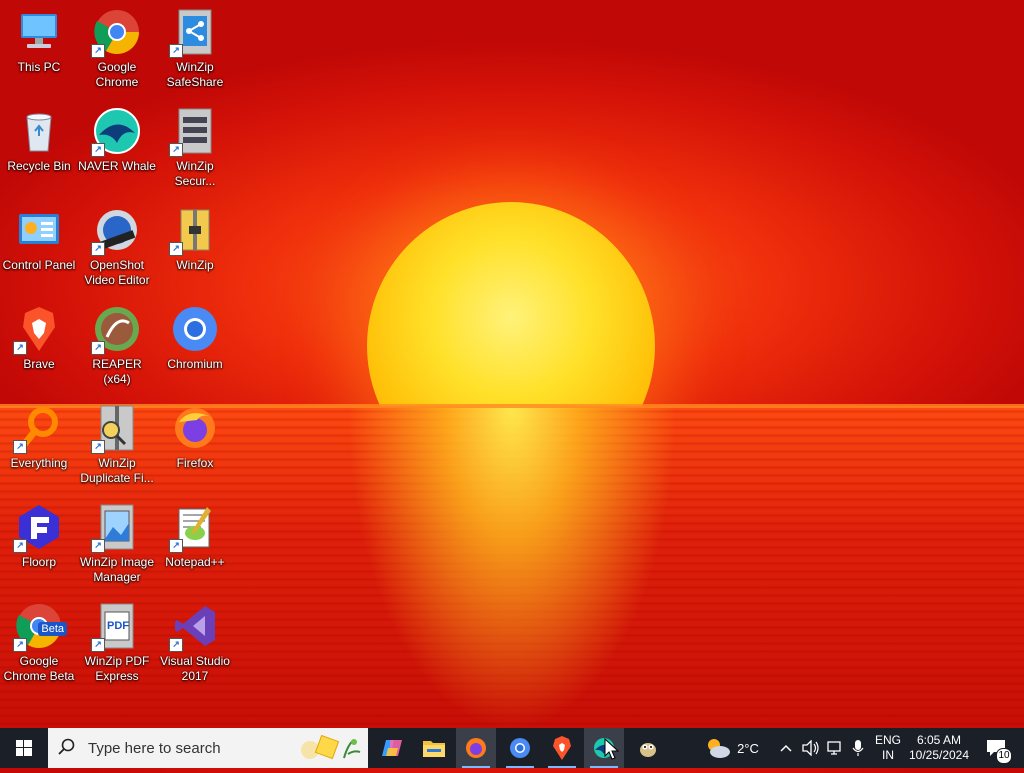 This screenshot has height=773, width=1024. Describe the element at coordinates (39, 67) in the screenshot. I see `desktop-icon-label: This PC` at that location.